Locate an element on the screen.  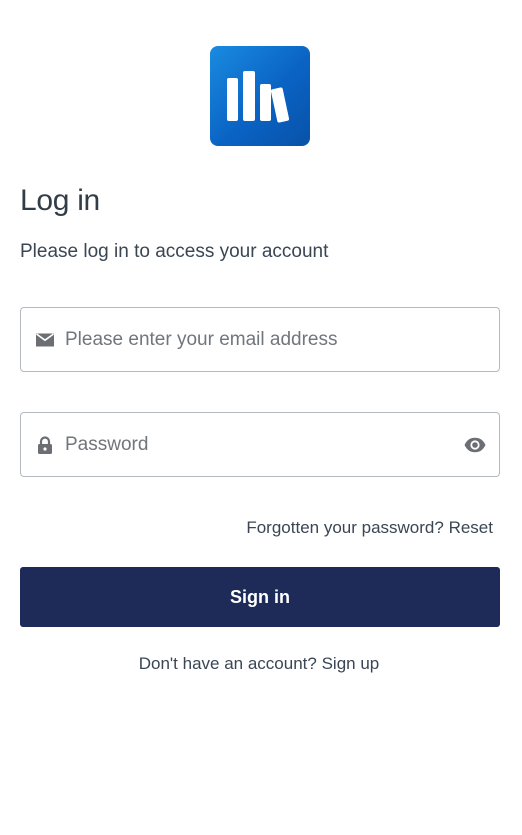
signup-prompt: Don't have an account? is located at coordinates (227, 663).